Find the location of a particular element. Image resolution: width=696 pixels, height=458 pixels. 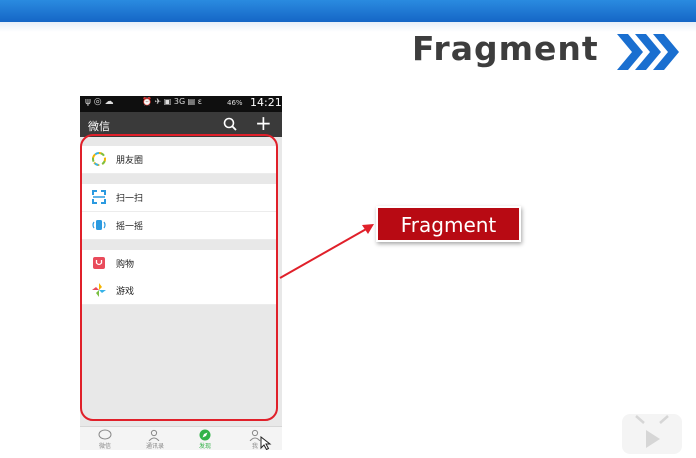

mouse-cursor-icon is located at coordinates (266, 443).